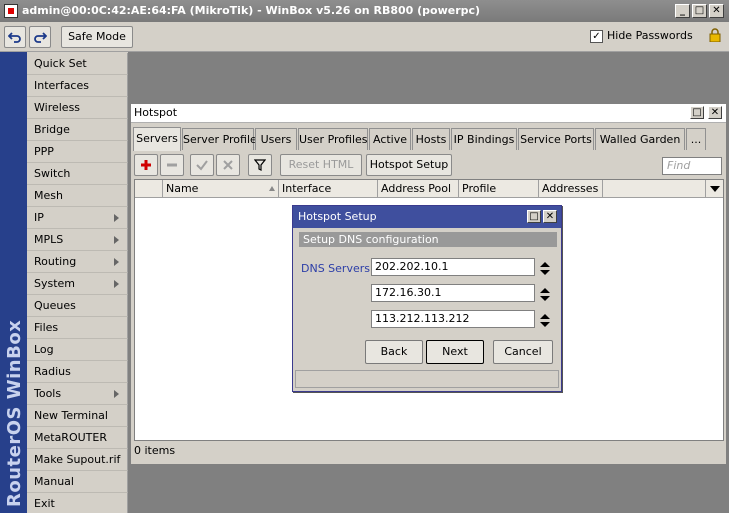 The height and width of the screenshot is (513, 729). I want to click on hotspot-setup-button: Hotspot Setup, so click(409, 165).